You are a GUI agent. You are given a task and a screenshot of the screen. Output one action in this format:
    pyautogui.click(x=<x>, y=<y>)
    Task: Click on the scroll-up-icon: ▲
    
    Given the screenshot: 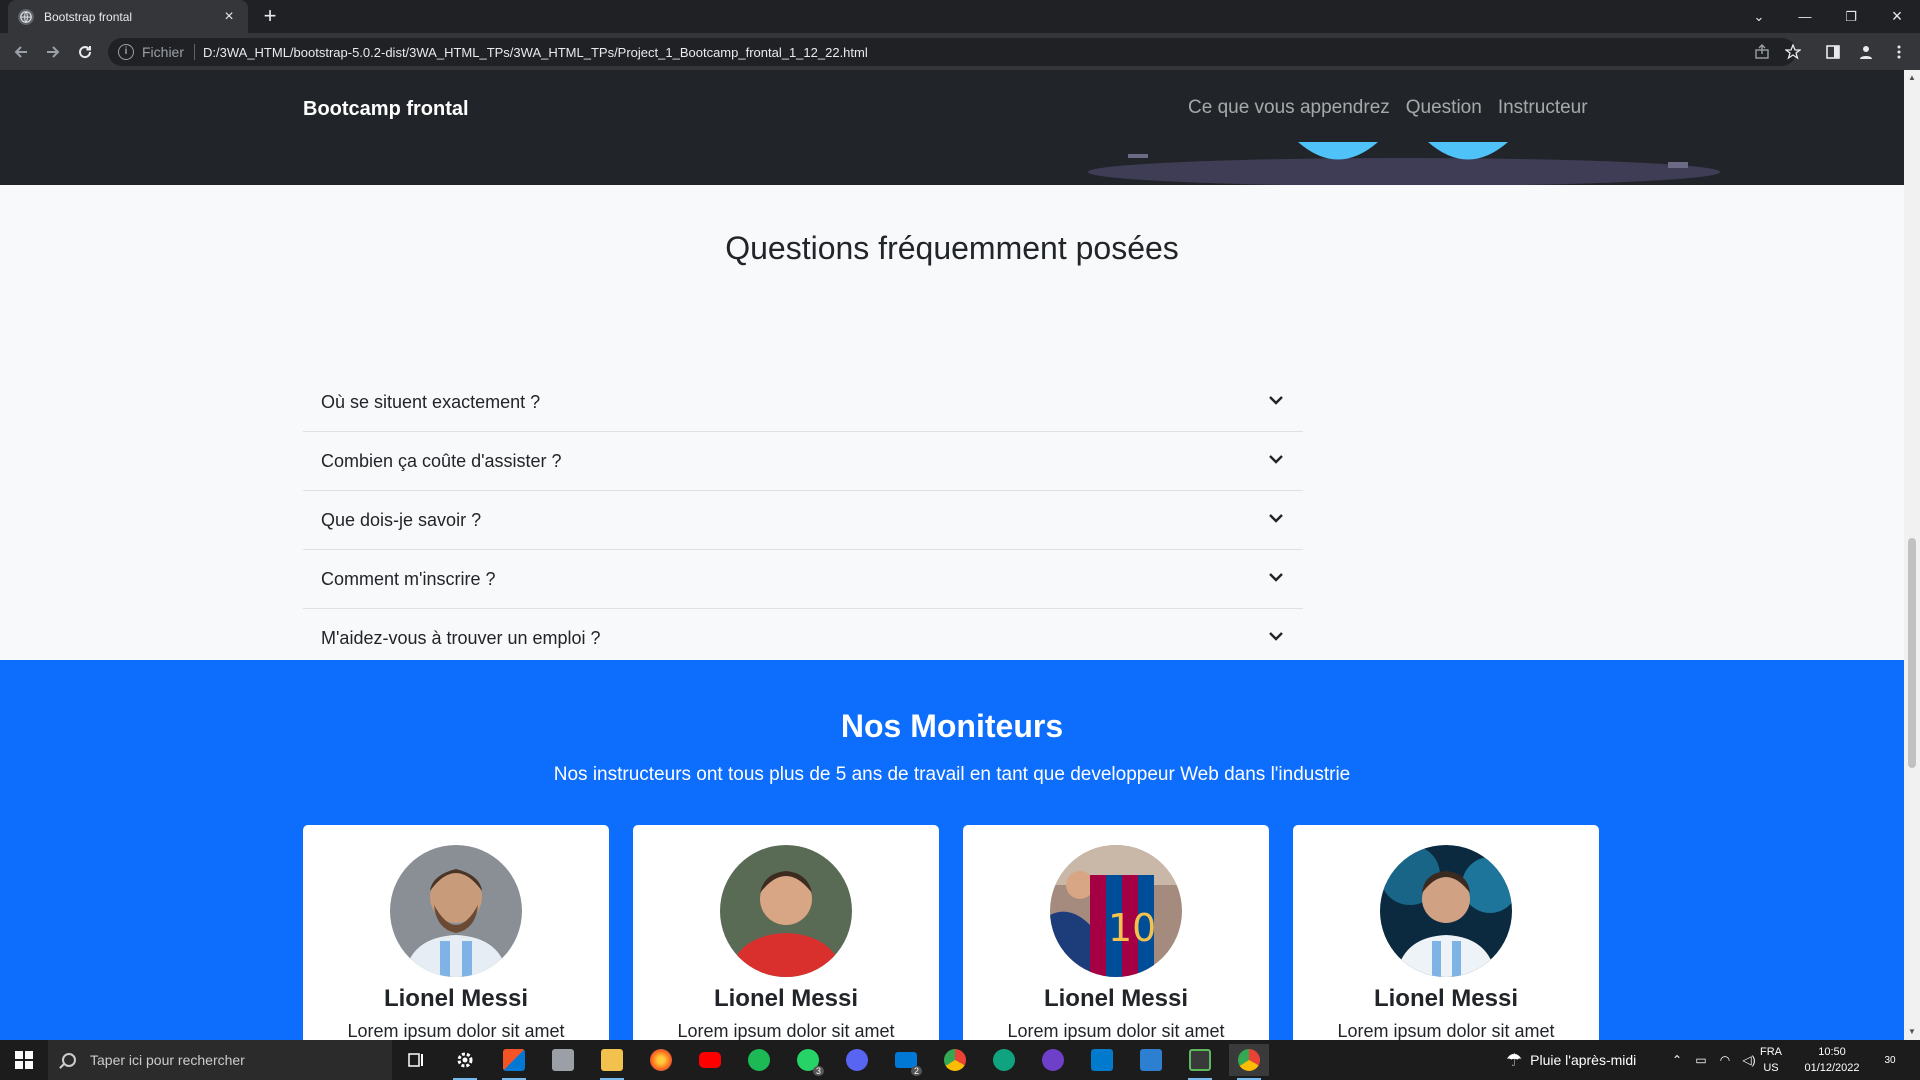 What is the action you would take?
    pyautogui.click(x=1912, y=78)
    